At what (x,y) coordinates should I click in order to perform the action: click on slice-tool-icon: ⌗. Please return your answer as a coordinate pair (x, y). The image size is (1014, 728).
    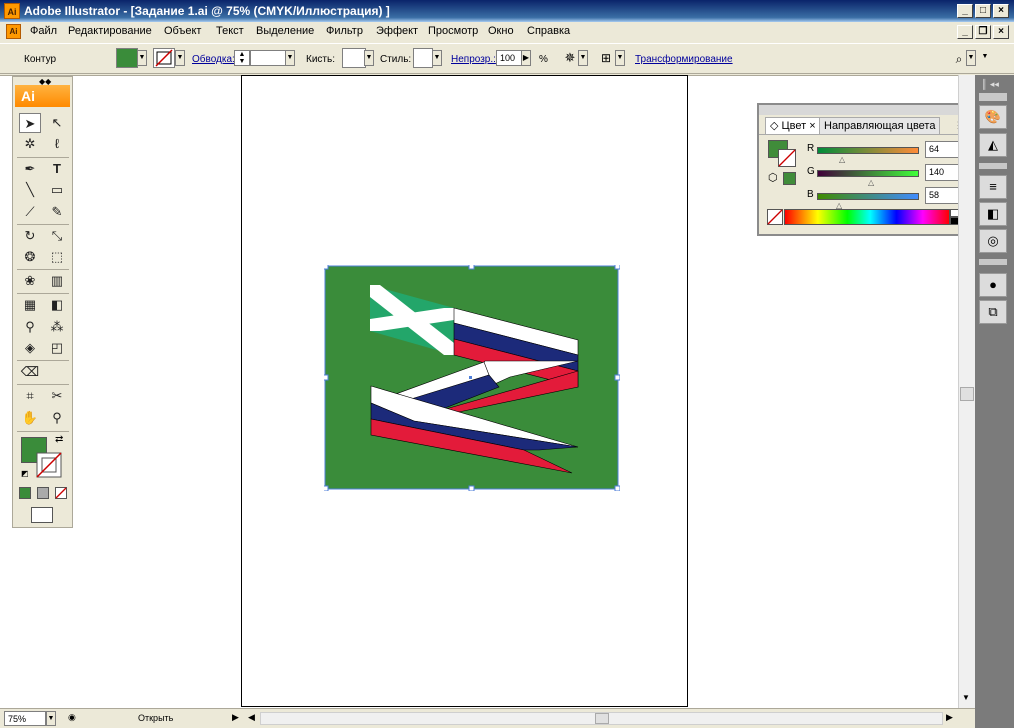
    Looking at the image, I should click on (30, 396).